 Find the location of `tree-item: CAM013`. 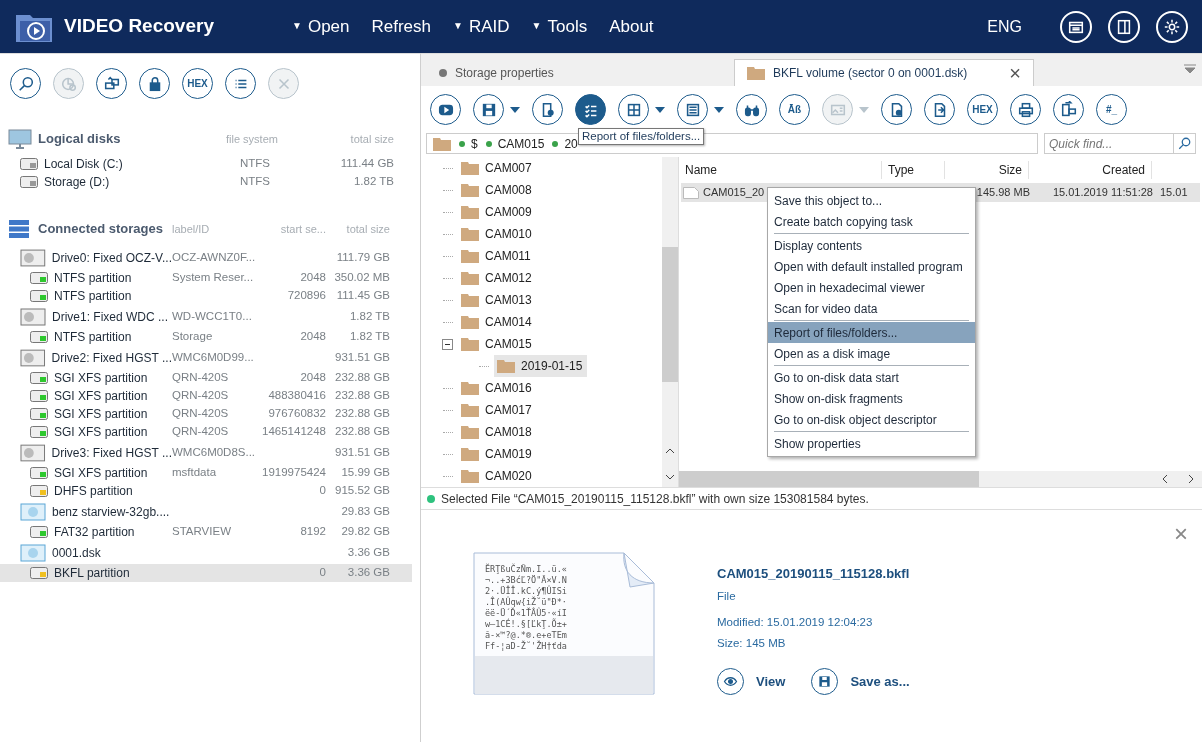

tree-item: CAM013 is located at coordinates (497, 300).